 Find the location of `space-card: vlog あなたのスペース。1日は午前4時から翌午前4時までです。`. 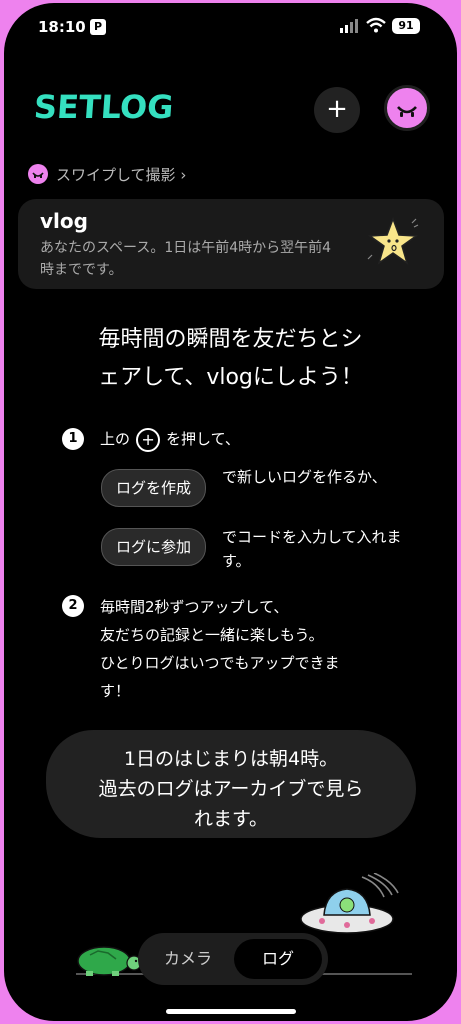

space-card: vlog あなたのスペース。1日は午前4時から翌午前4時までです。 is located at coordinates (231, 244).